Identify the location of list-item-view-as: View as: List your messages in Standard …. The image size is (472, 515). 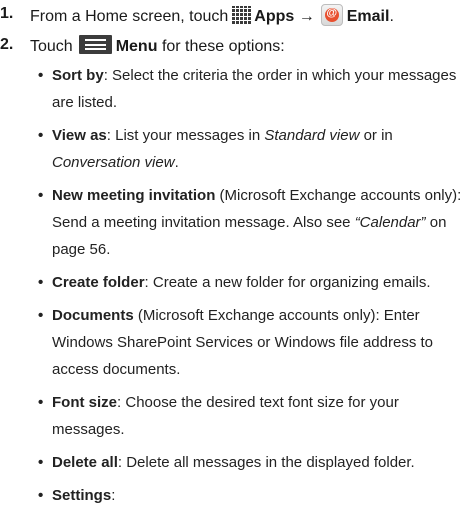
(253, 149).